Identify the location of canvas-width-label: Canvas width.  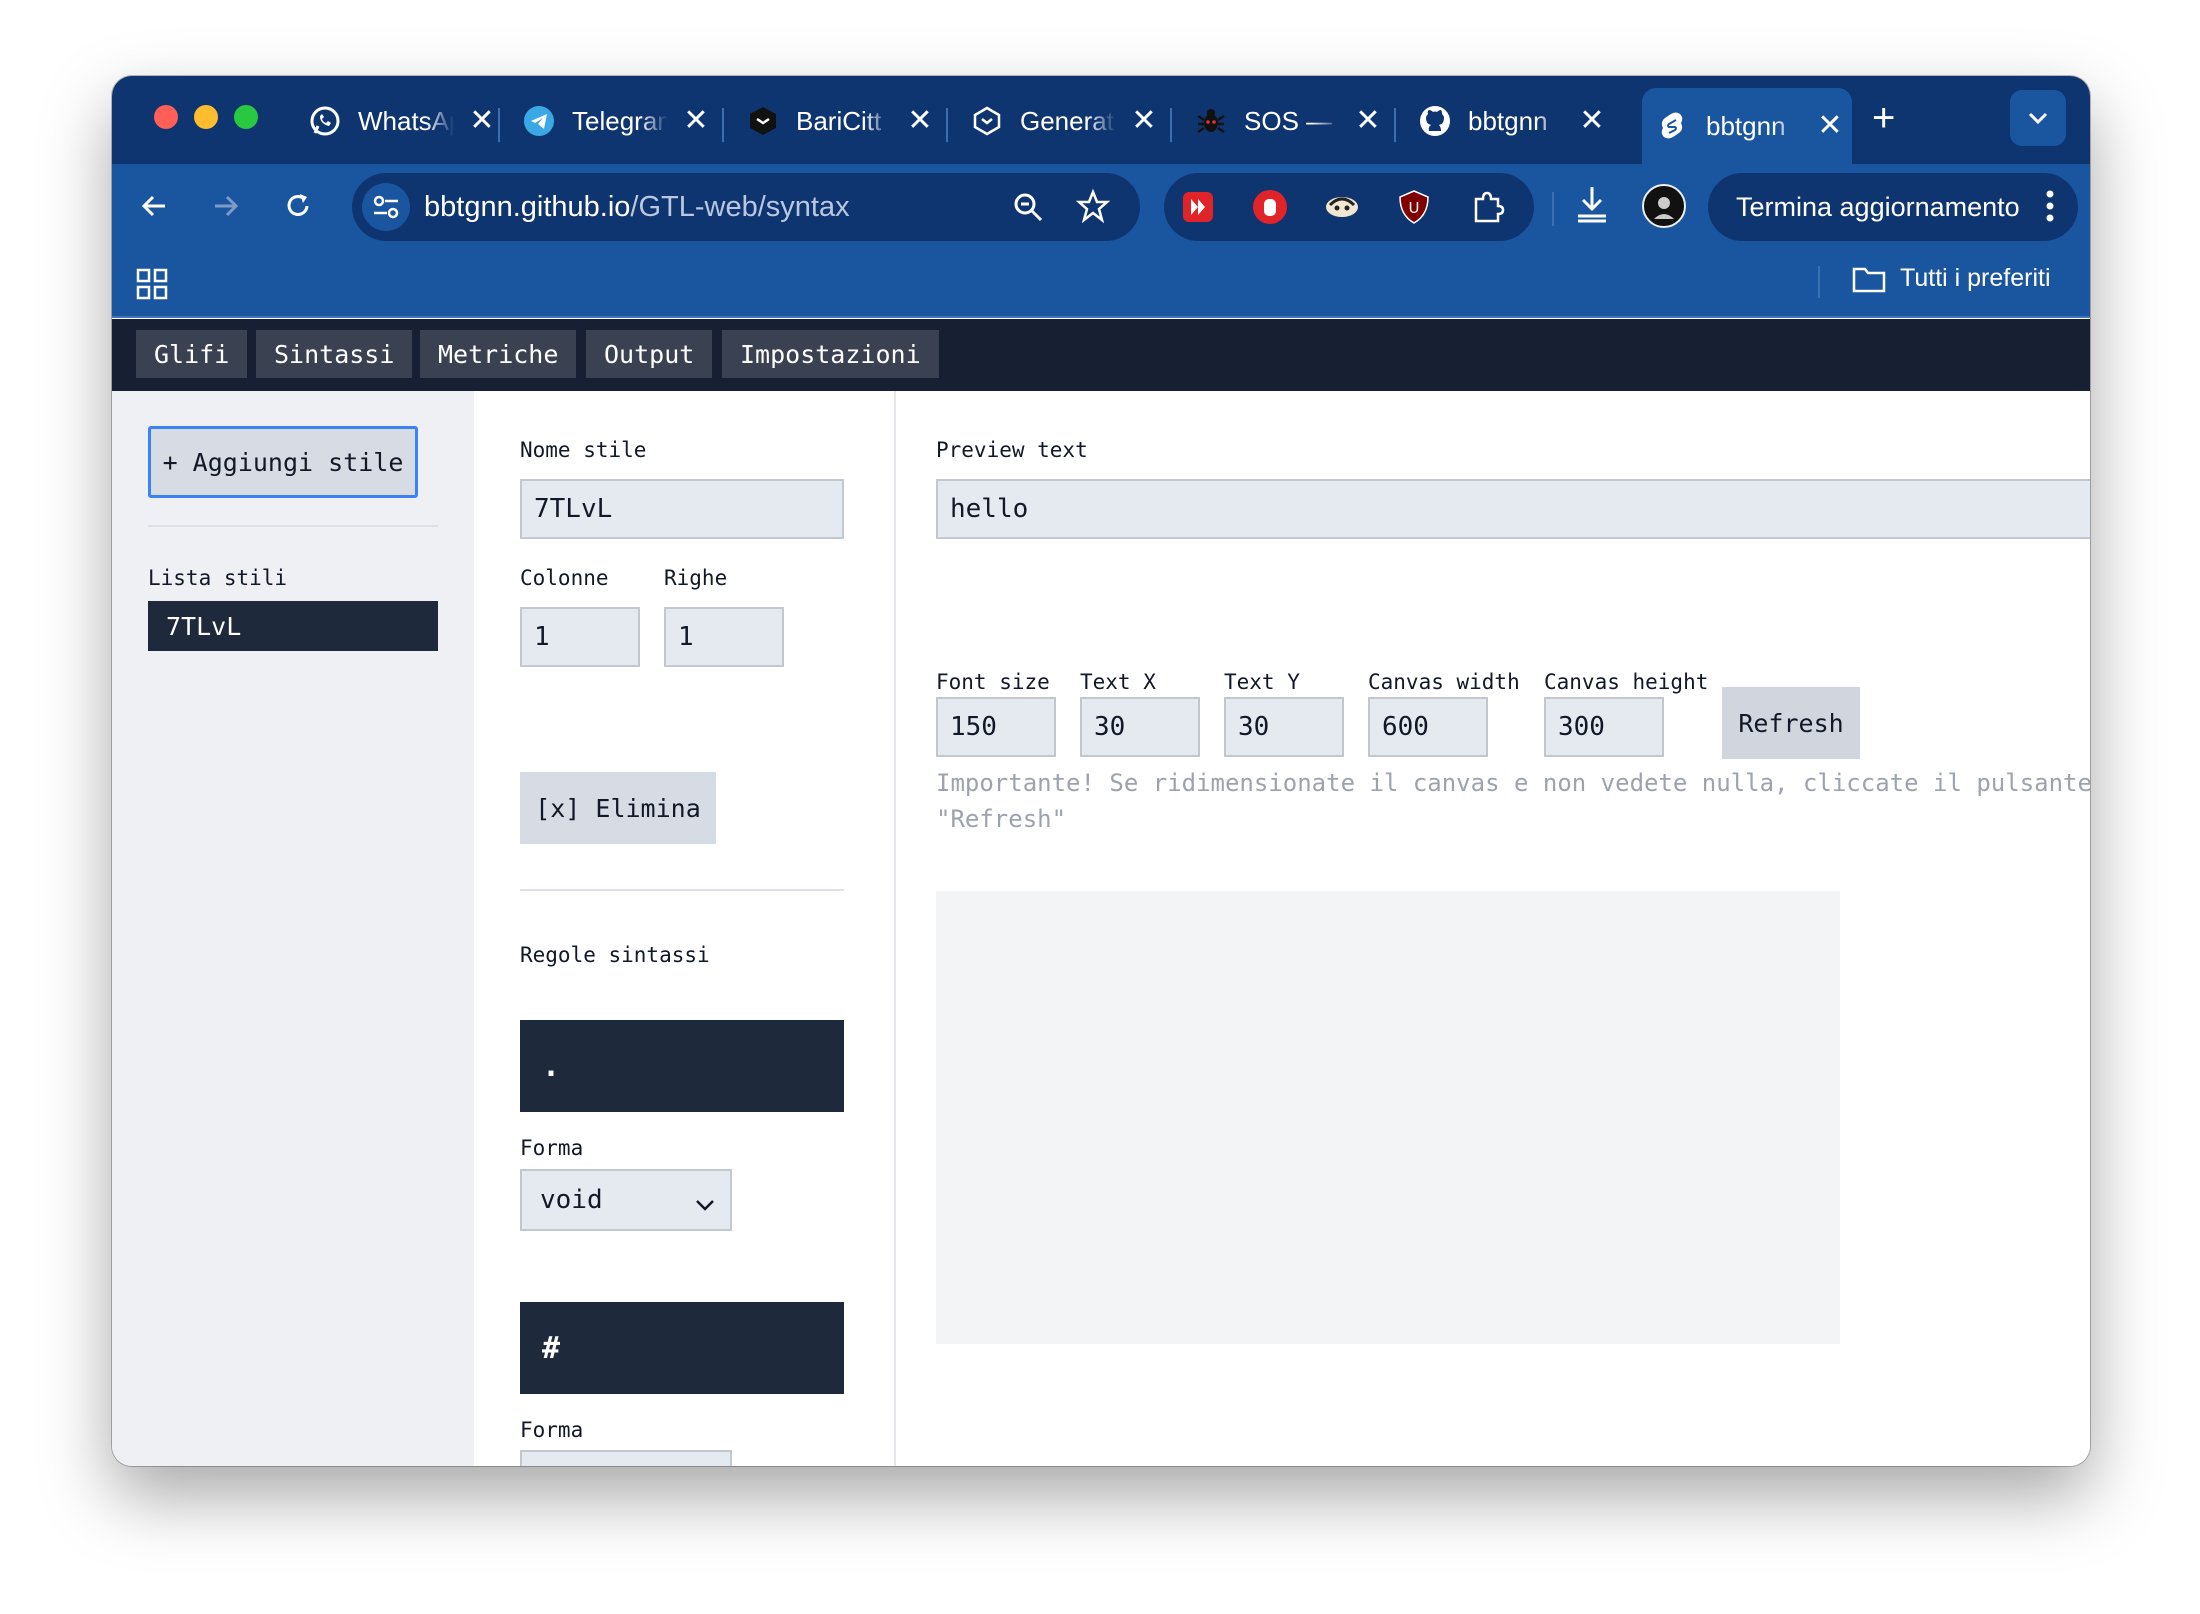
(1444, 682).